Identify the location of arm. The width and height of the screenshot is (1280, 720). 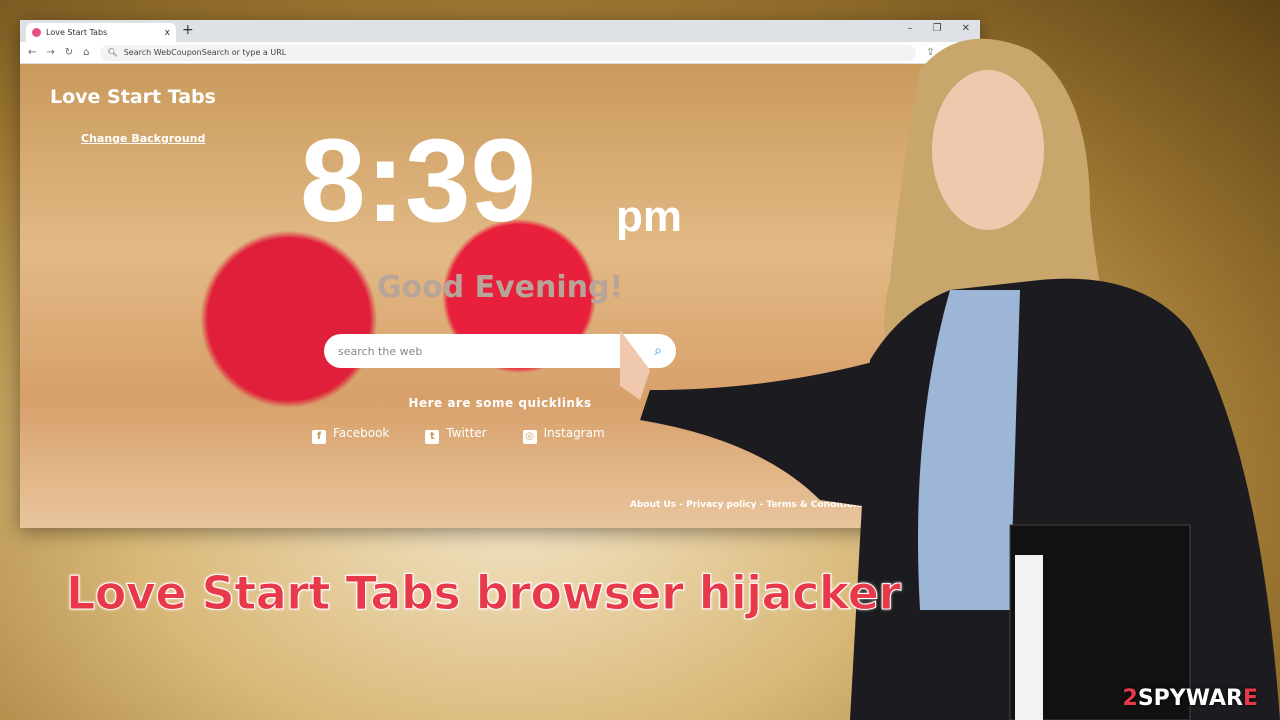
(765, 435).